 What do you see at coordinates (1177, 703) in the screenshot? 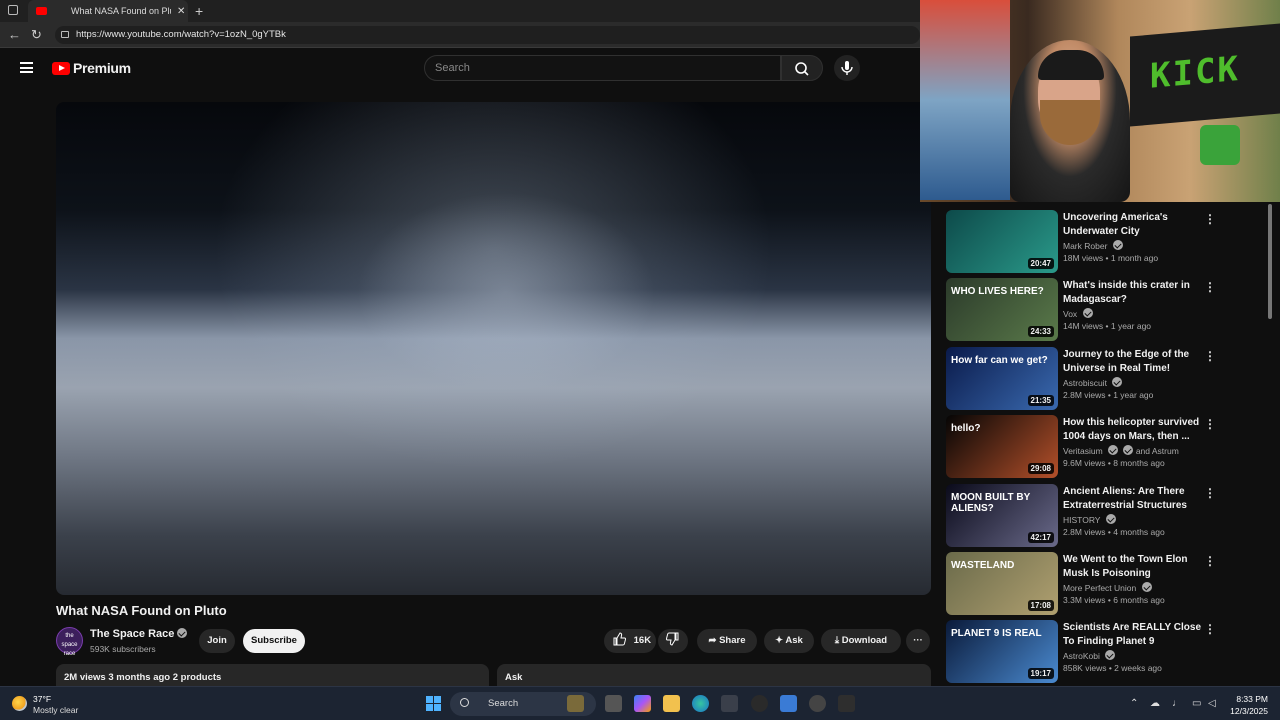
I see `microphone-icon: ♩` at bounding box center [1177, 703].